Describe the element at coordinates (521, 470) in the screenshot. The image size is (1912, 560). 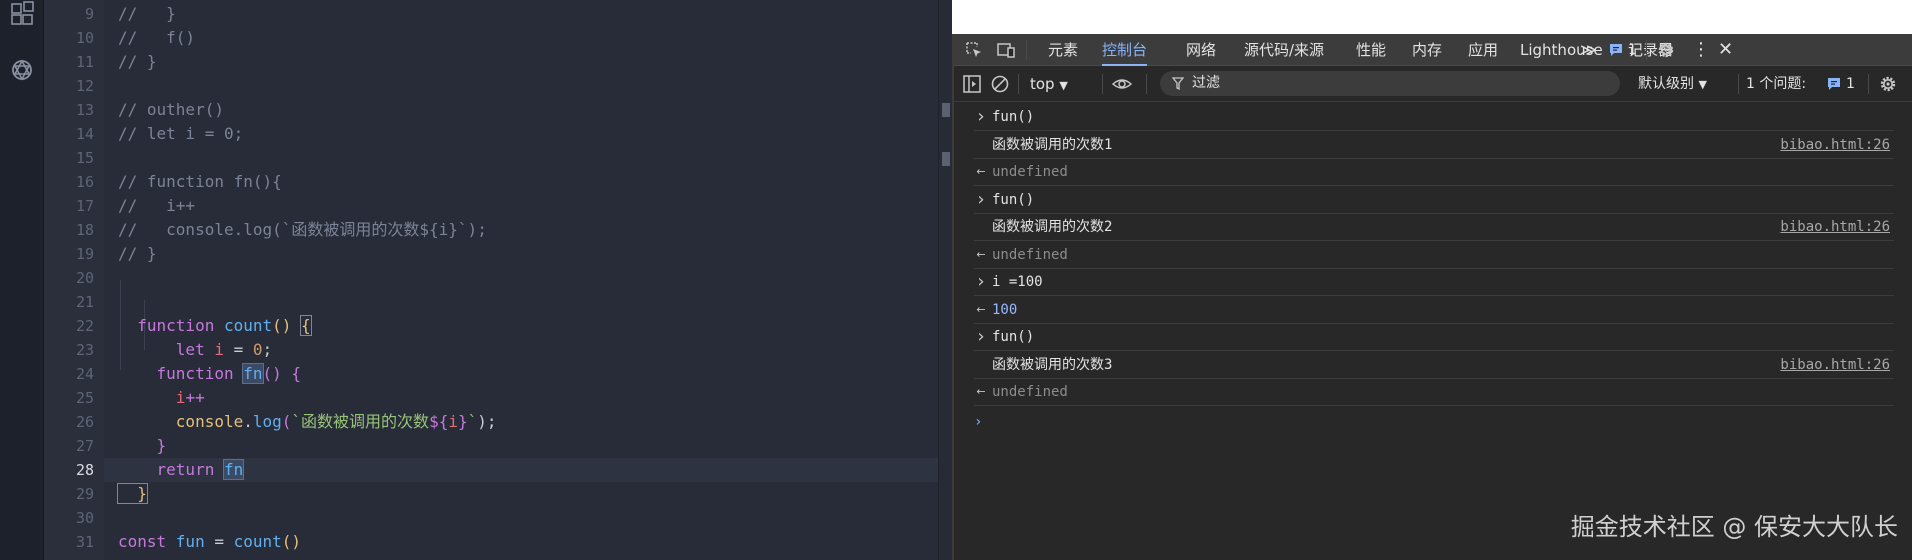
I see `code-line: return fn` at that location.